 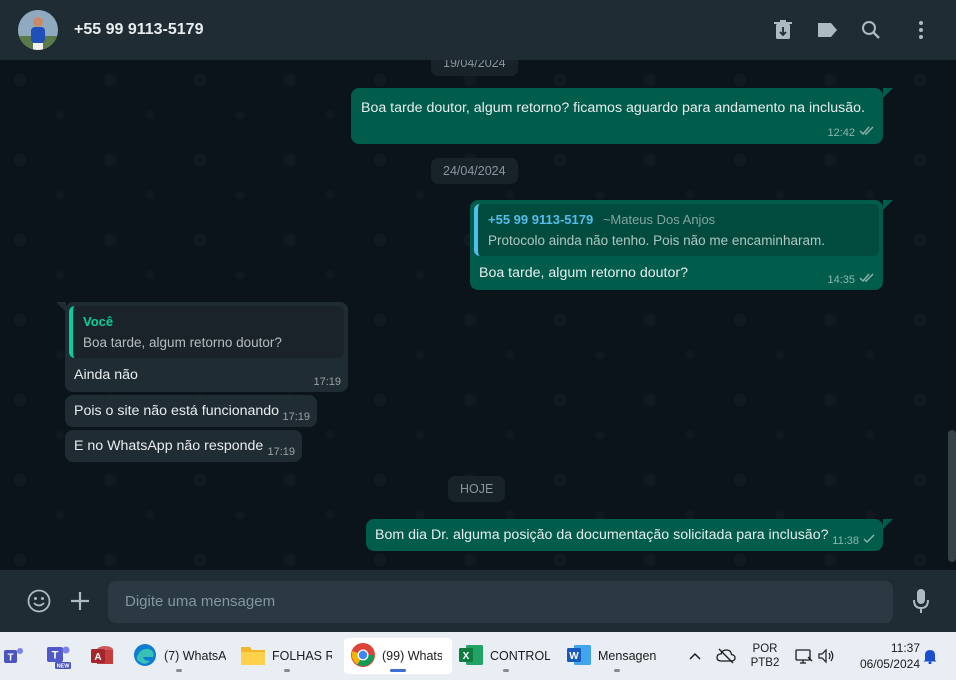 I want to click on emoji-icon, so click(x=39, y=601).